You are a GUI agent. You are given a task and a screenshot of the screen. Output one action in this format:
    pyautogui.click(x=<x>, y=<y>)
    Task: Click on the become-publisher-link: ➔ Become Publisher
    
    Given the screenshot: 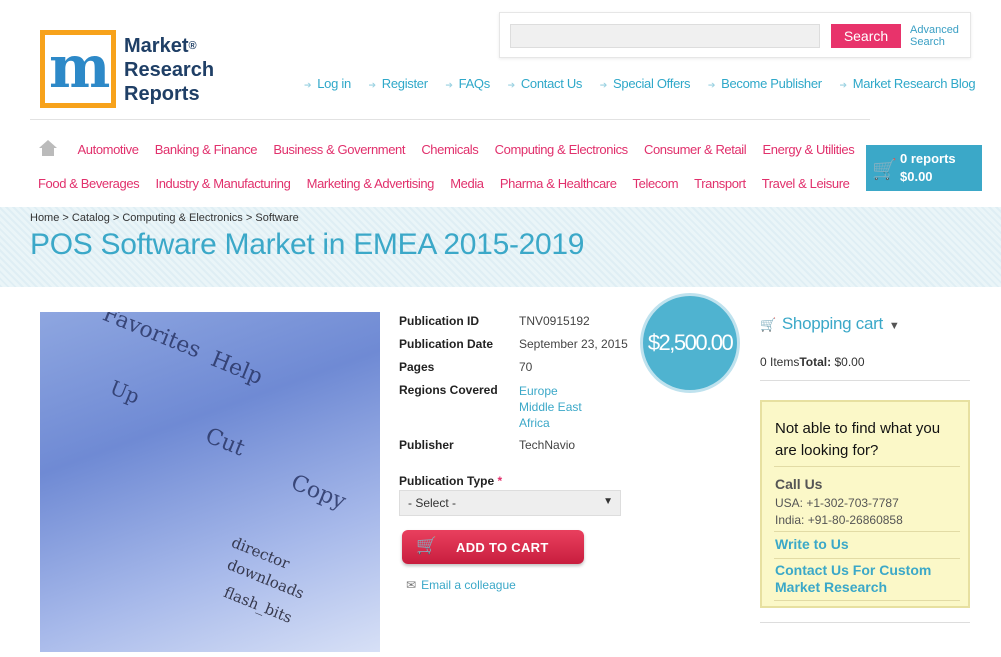 What is the action you would take?
    pyautogui.click(x=765, y=83)
    